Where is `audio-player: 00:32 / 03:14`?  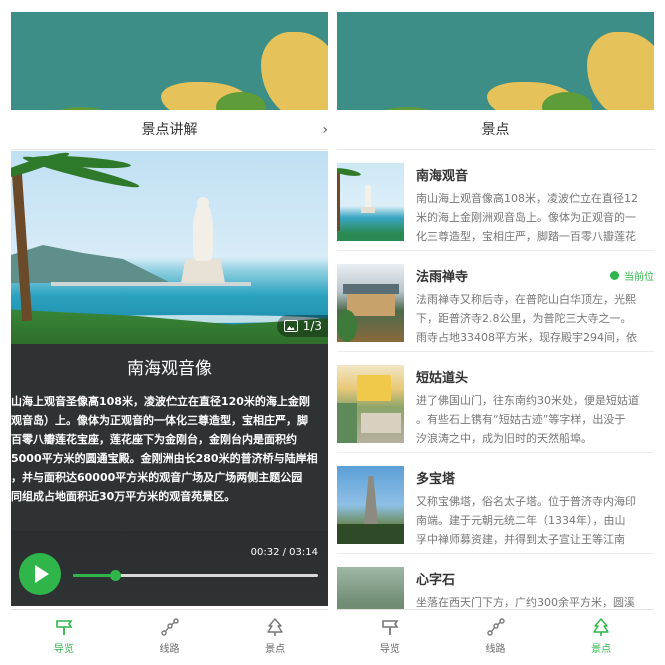
audio-player: 00:32 / 03:14 is located at coordinates (169, 568).